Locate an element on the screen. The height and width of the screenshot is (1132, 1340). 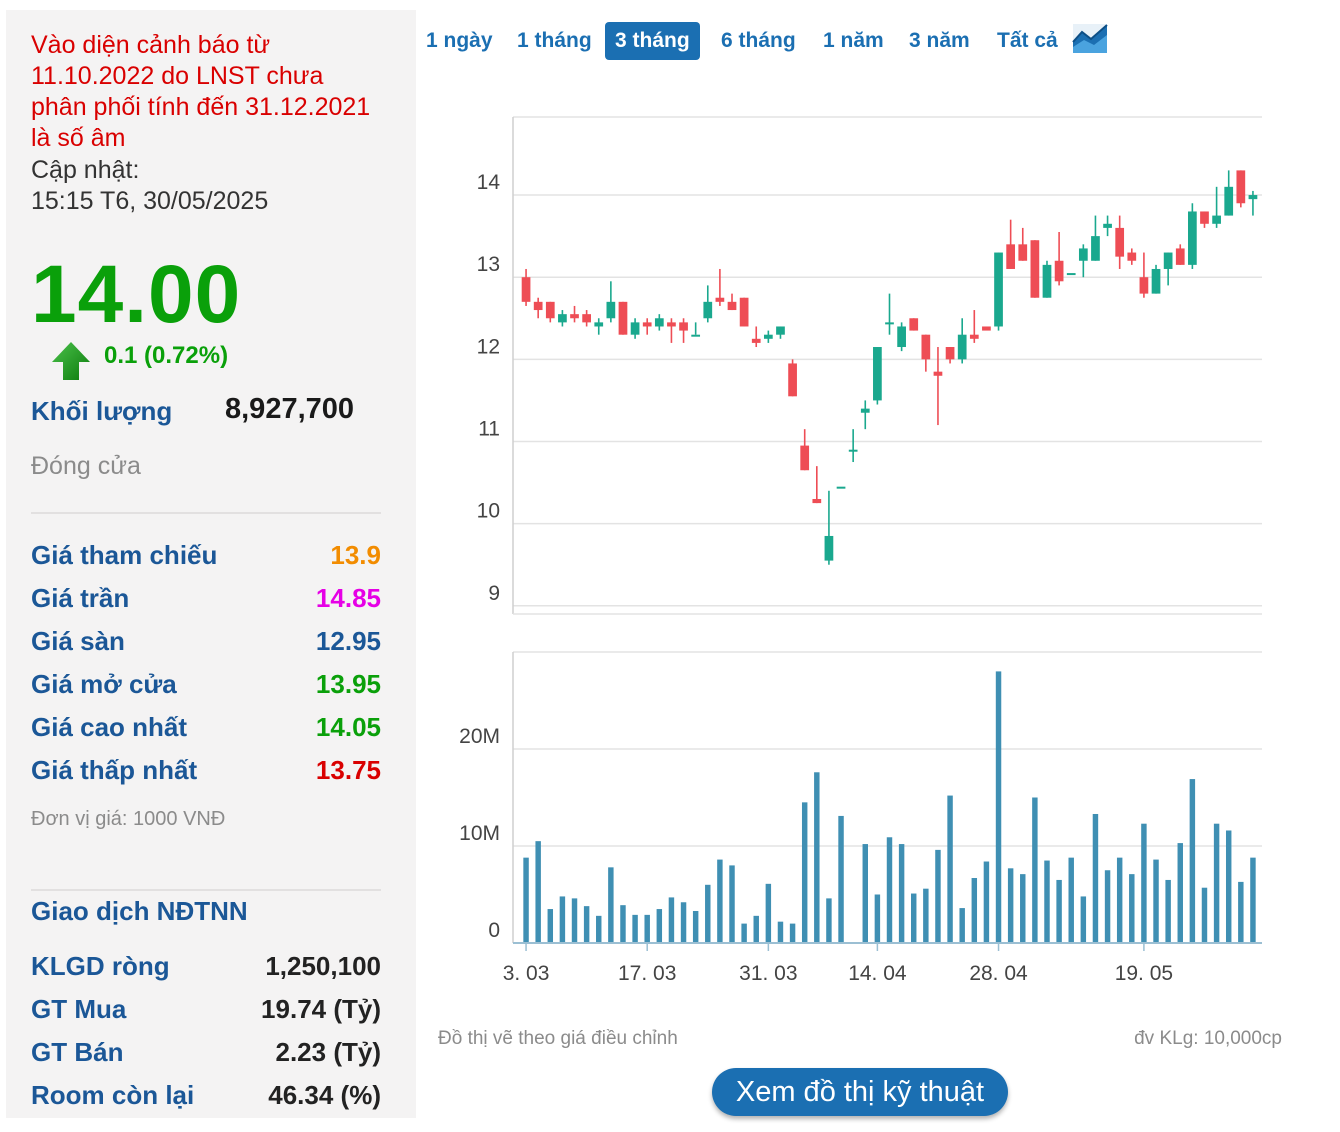
y-tick-label: 10 is located at coordinates (488, 511).